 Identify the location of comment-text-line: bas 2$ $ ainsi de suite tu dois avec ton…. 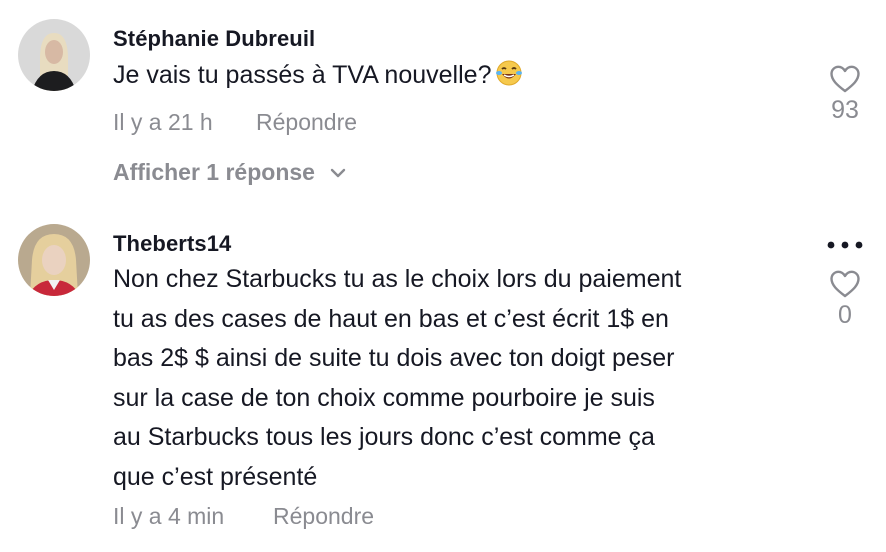
(394, 358).